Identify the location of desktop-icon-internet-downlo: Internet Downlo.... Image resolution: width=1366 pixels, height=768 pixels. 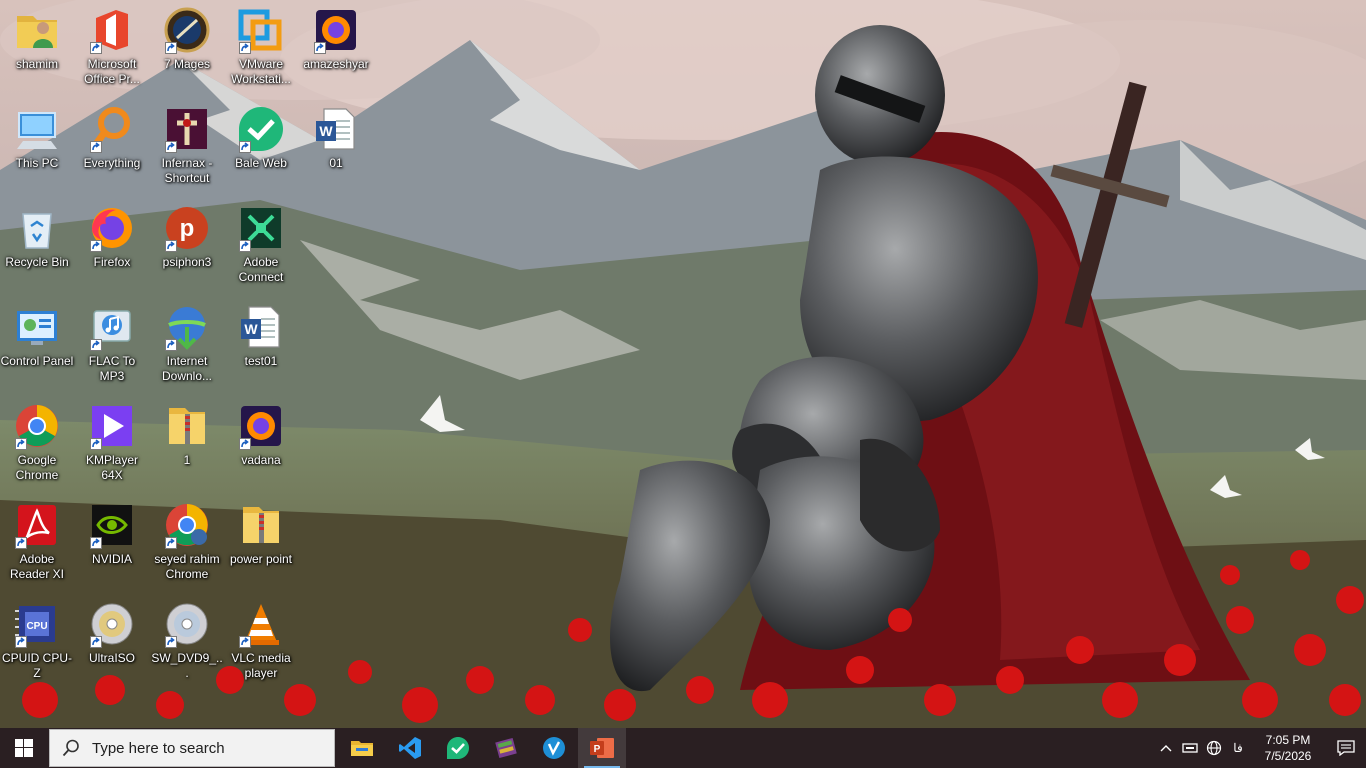
(187, 345).